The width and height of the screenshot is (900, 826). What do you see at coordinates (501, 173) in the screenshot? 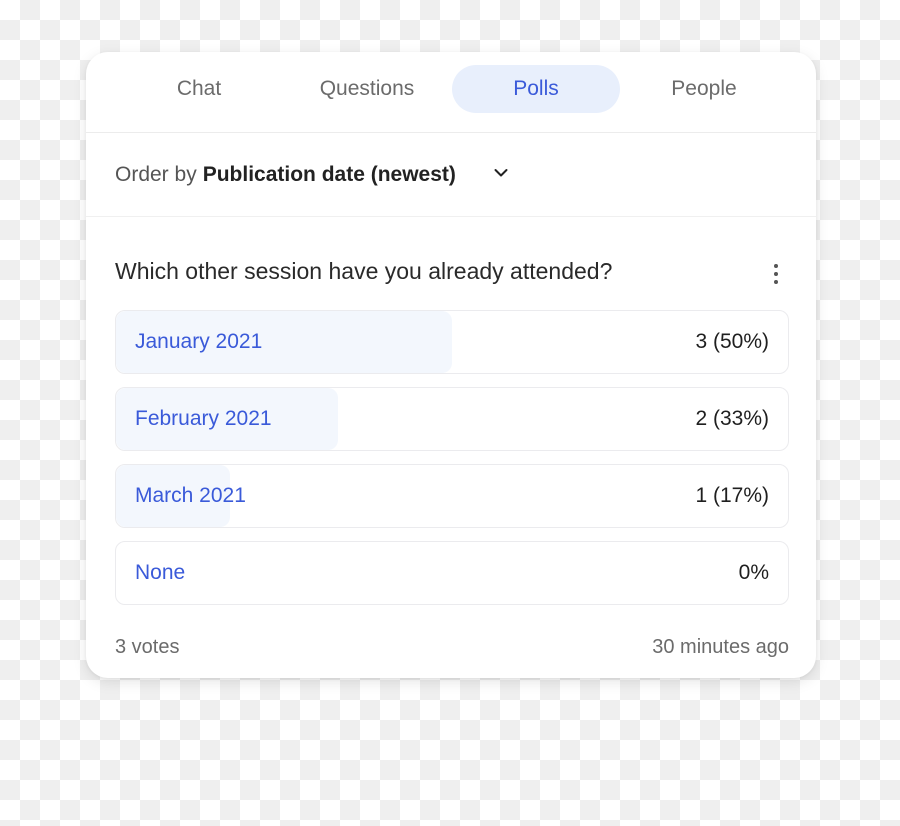
I see `chevron-down-icon` at bounding box center [501, 173].